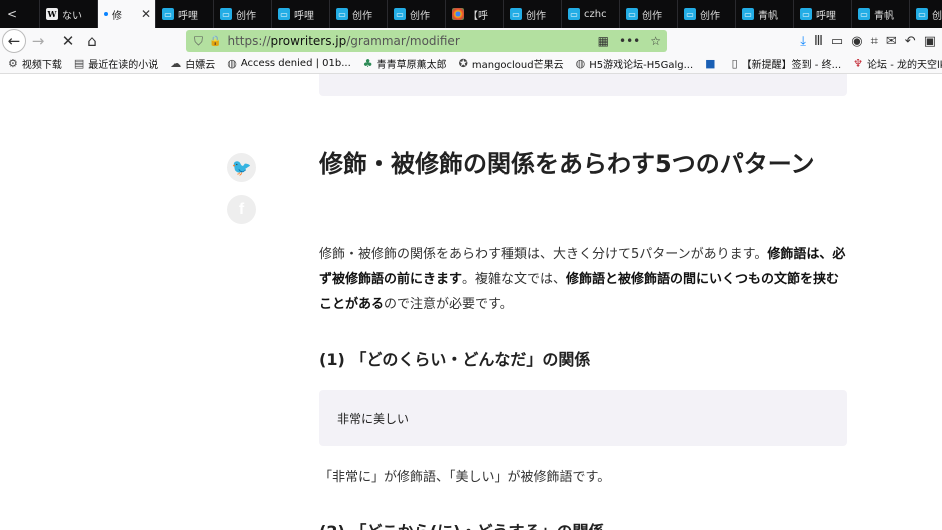 The width and height of the screenshot is (942, 530). Describe the element at coordinates (930, 41) in the screenshot. I see `window-icon: ▣` at that location.